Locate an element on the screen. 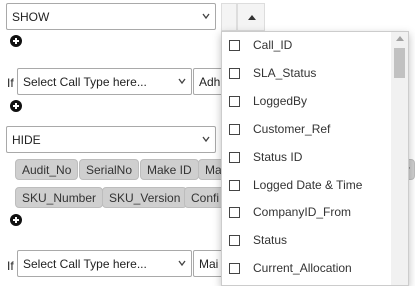  show-hide-select-1: SHOW is located at coordinates (111, 16).